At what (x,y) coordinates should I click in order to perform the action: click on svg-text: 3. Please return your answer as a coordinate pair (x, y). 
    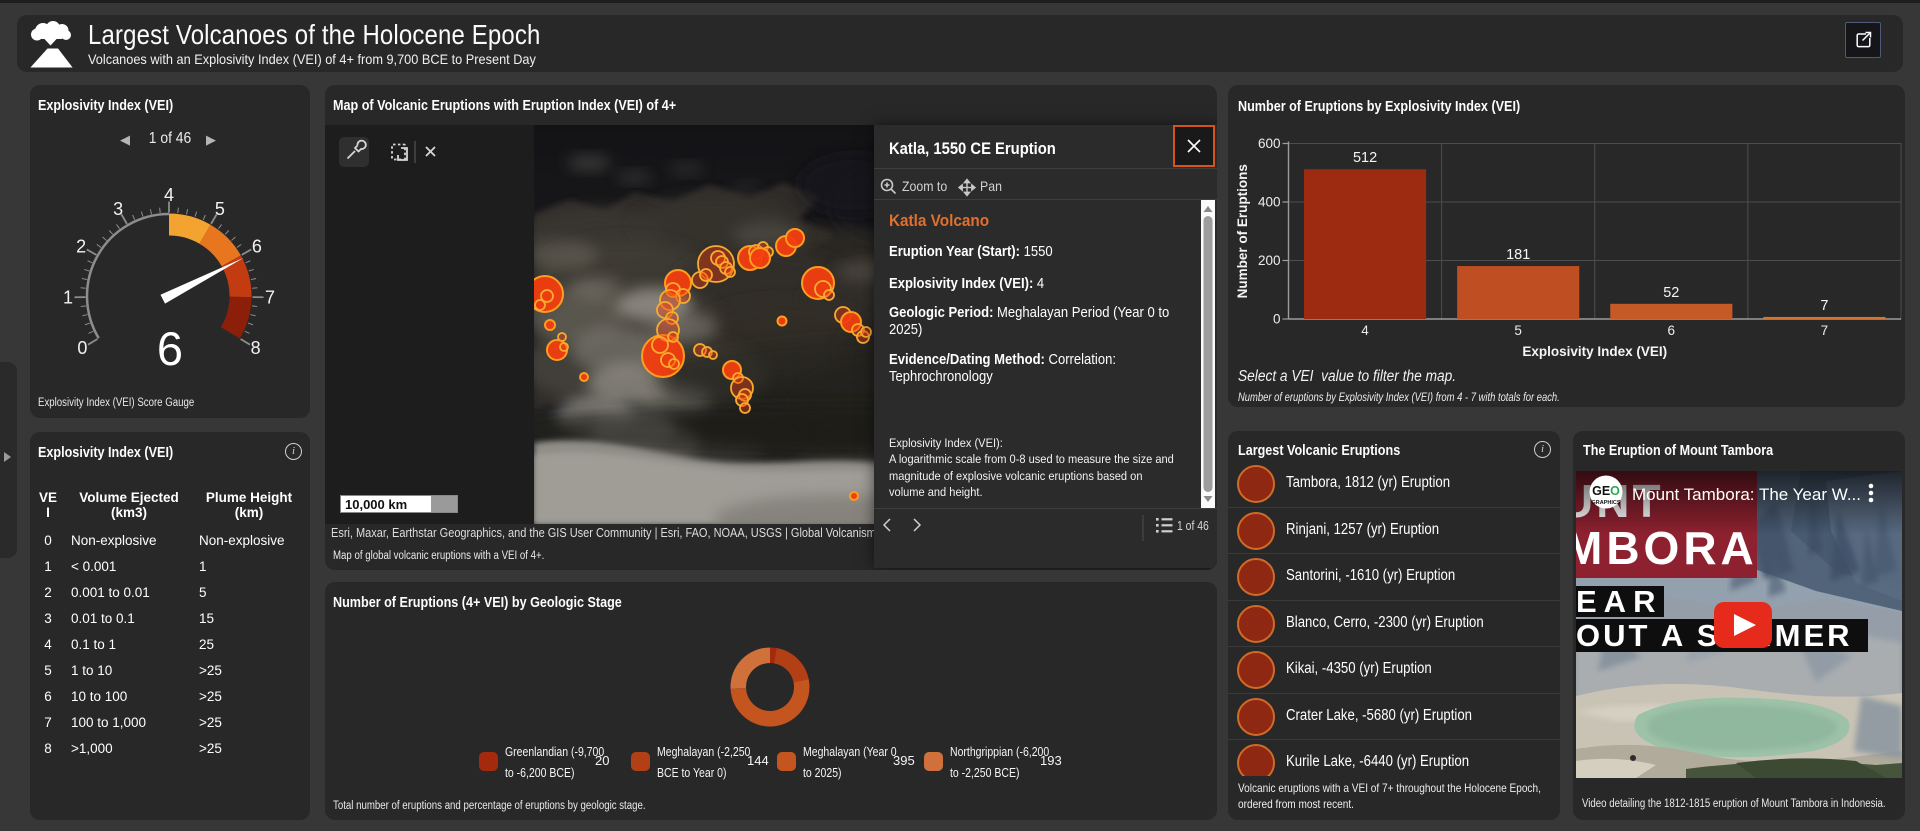
    Looking at the image, I should click on (118, 209).